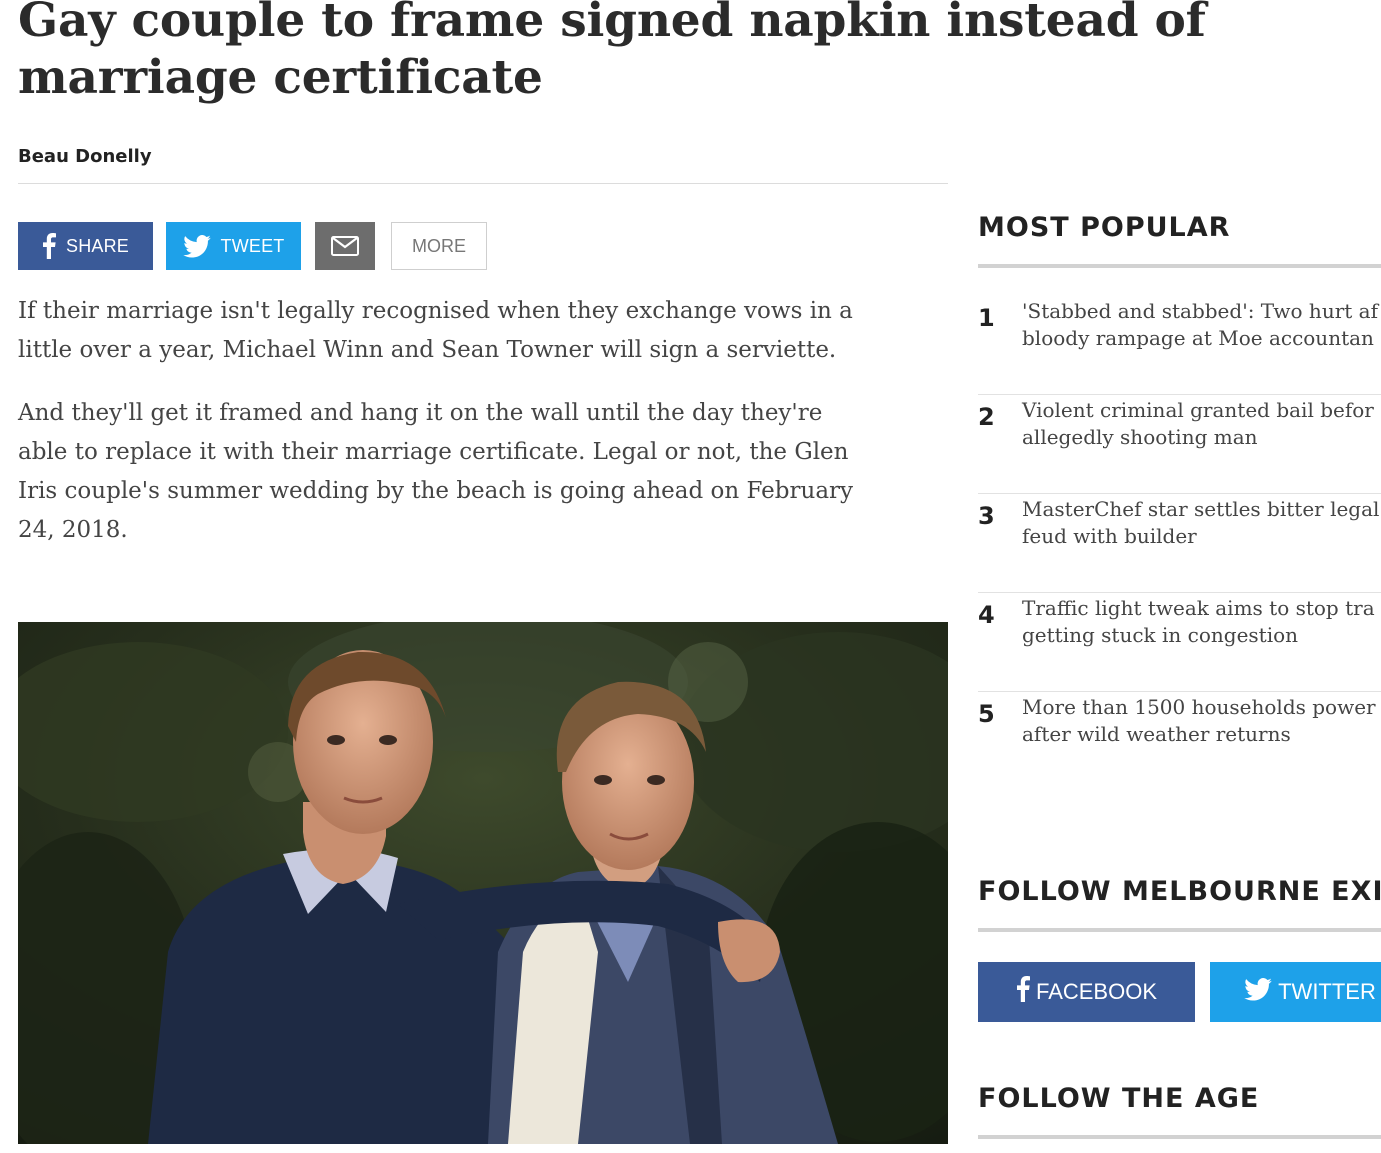 The image size is (1381, 1153). Describe the element at coordinates (986, 318) in the screenshot. I see `rank-number: 1` at that location.